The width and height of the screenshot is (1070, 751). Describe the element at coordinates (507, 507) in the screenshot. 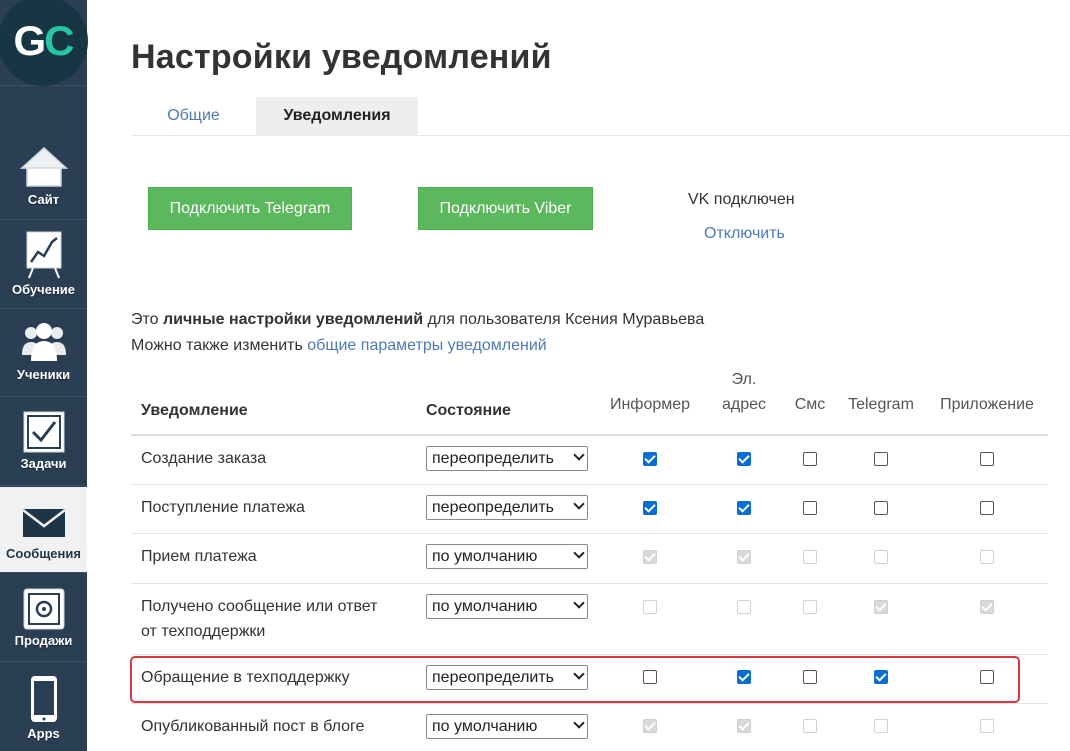

I see `state-select-payment-received: переопределить` at that location.